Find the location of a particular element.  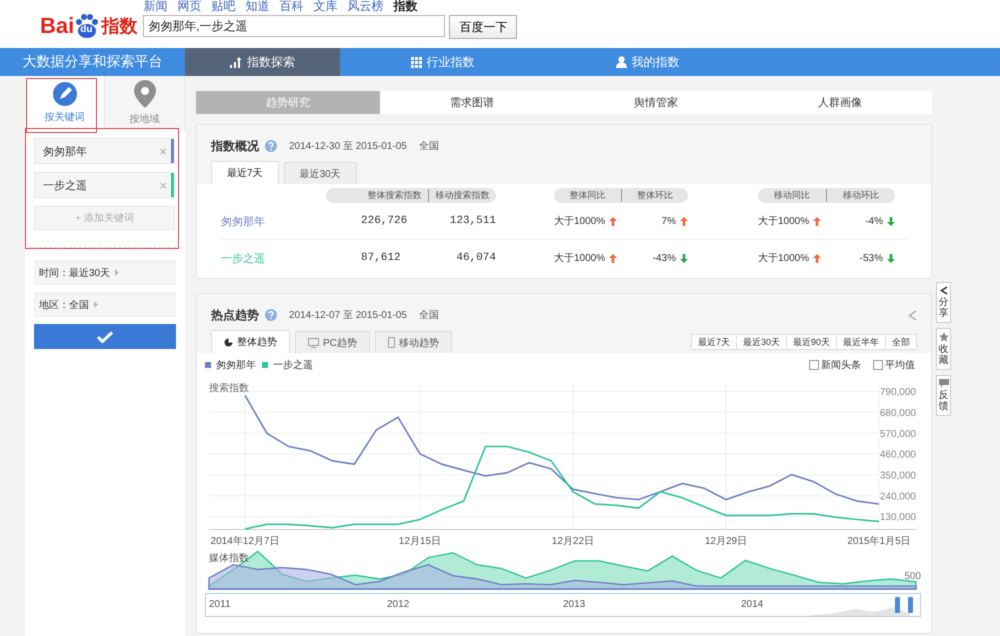

axis-label: 130,000 is located at coordinates (898, 518).